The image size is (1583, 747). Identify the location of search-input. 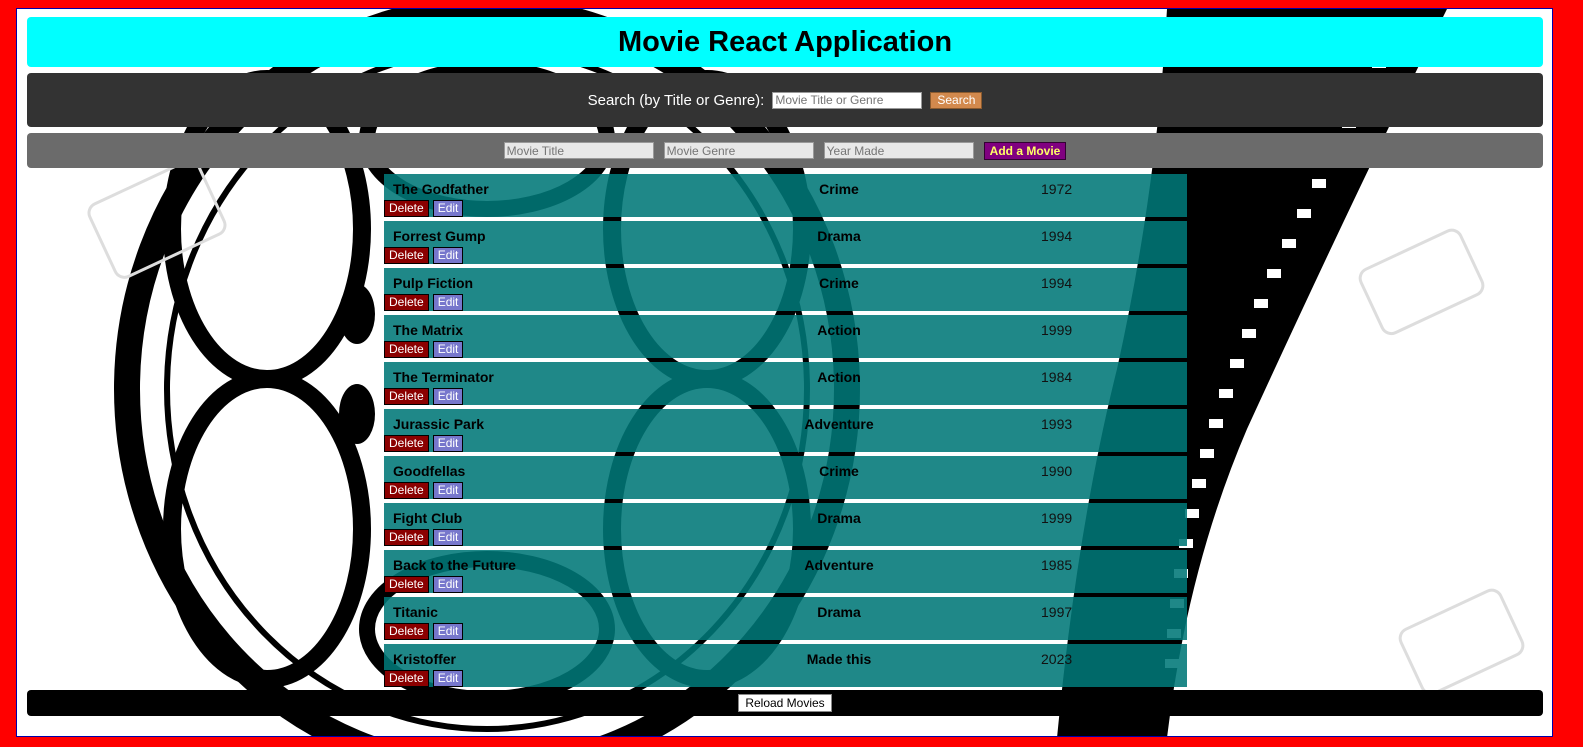
(847, 100).